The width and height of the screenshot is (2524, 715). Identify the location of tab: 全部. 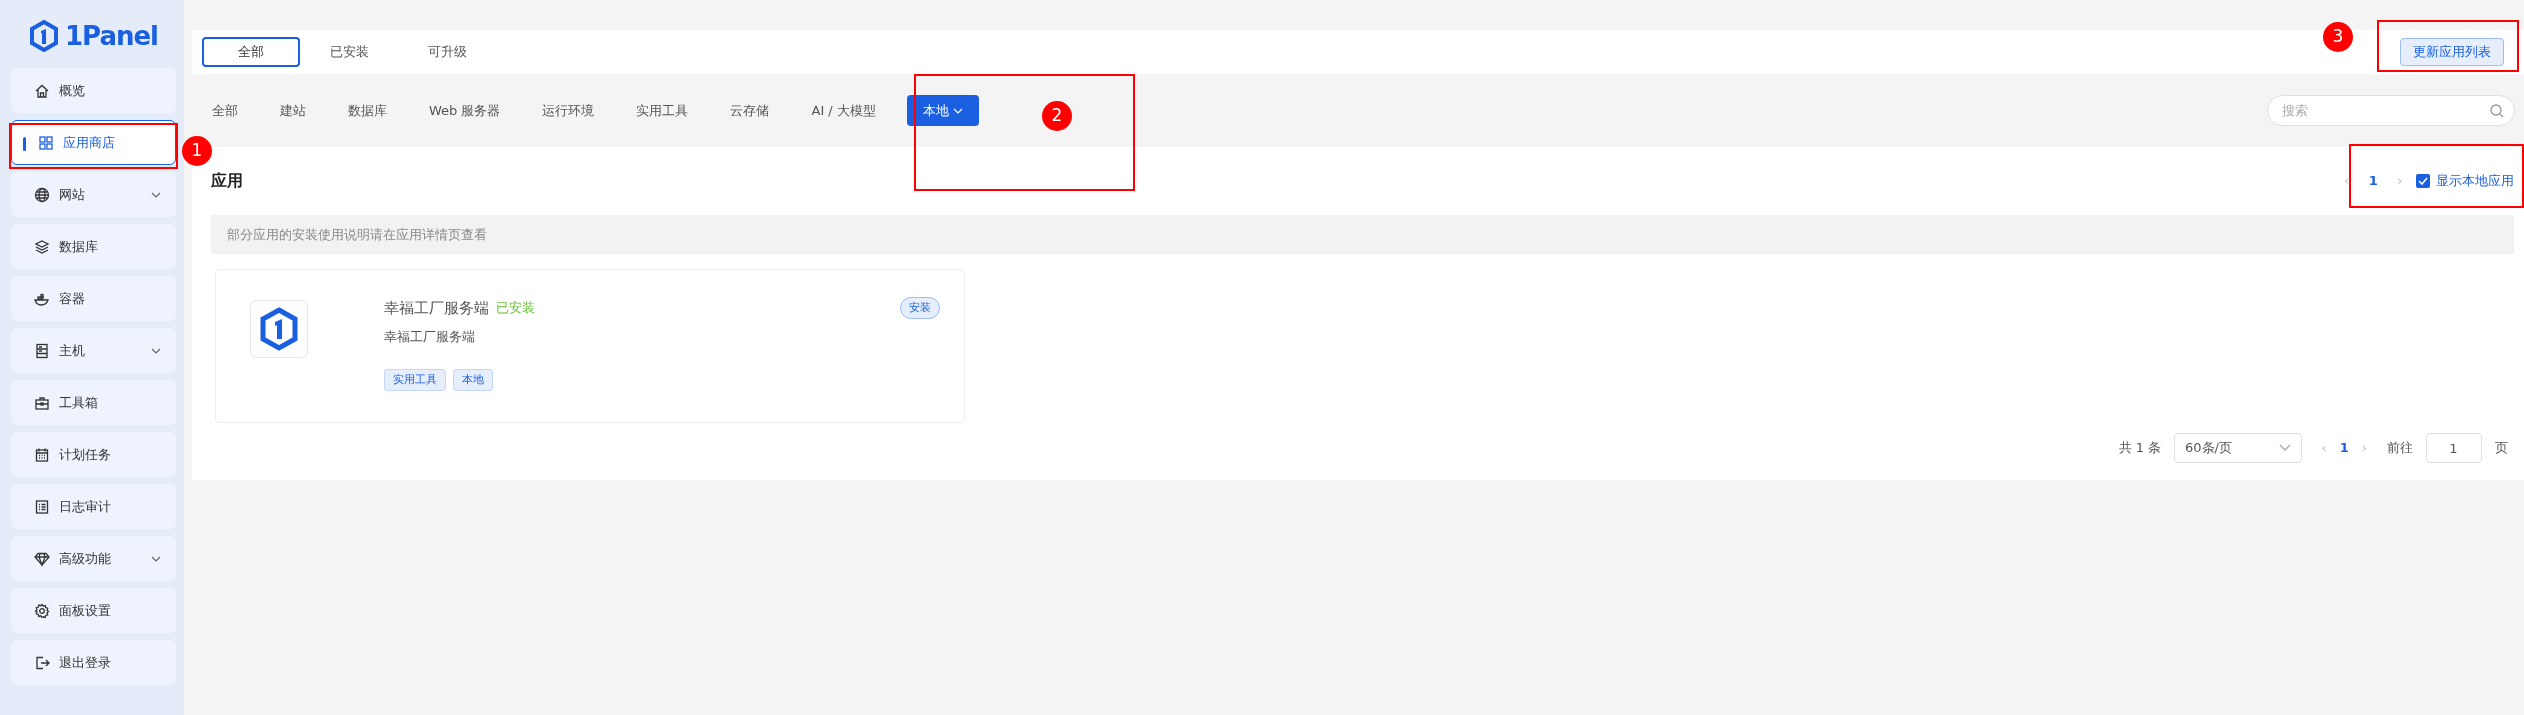
(251, 52).